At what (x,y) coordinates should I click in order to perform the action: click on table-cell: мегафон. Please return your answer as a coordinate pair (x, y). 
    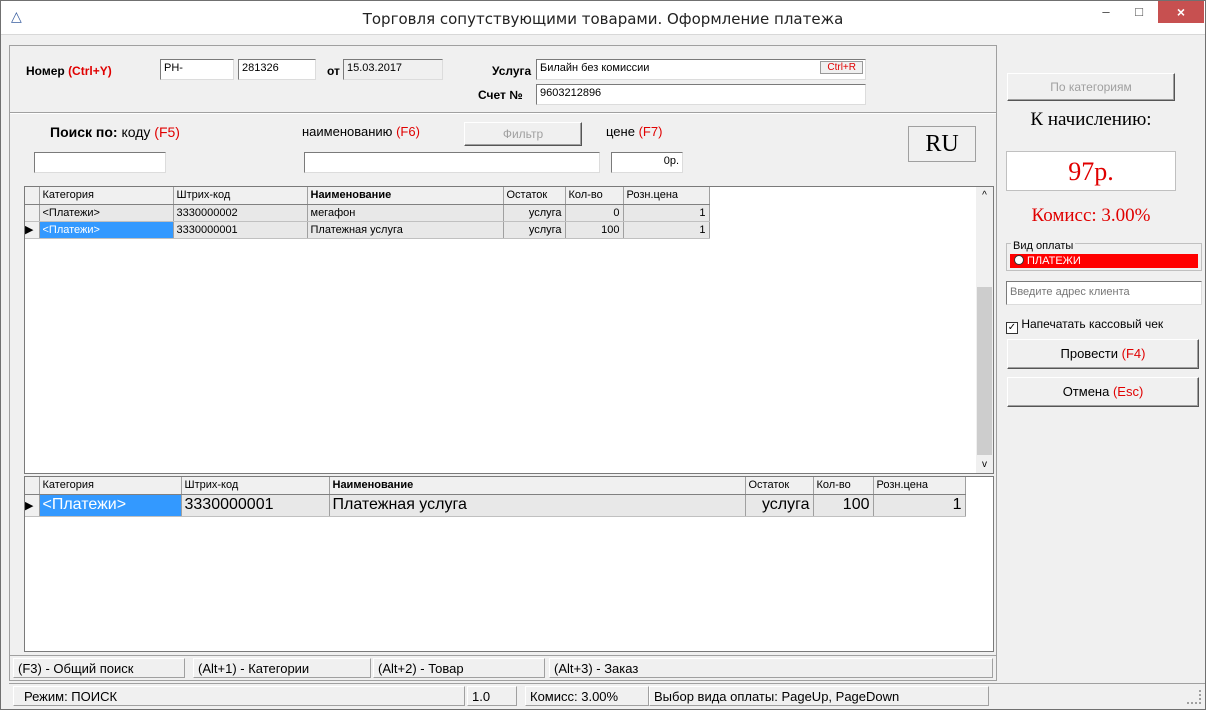
    Looking at the image, I should click on (405, 213).